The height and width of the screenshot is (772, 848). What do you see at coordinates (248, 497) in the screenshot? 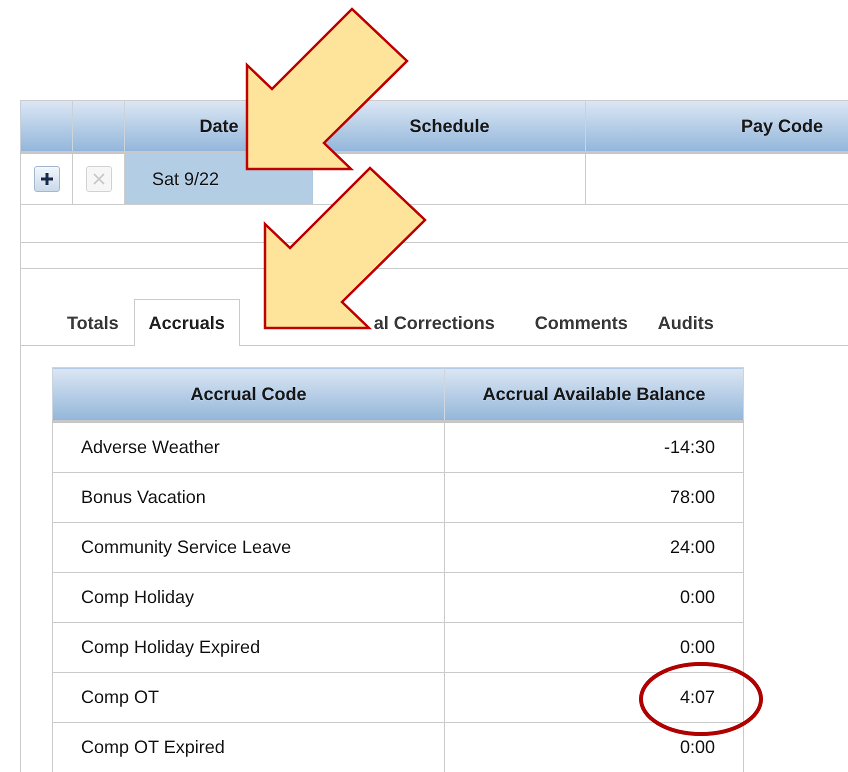
I see `table-cell: Bonus Vacation` at bounding box center [248, 497].